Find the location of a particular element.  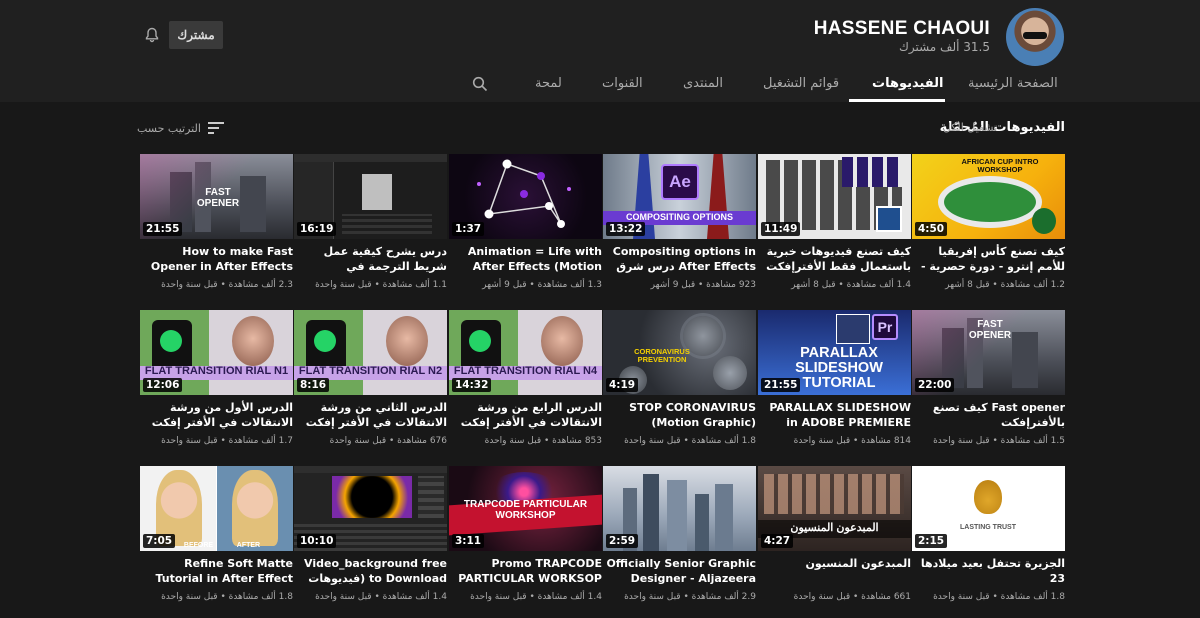

video-thumbnail: LASTING TRUST 2:15 is located at coordinates (988, 508).